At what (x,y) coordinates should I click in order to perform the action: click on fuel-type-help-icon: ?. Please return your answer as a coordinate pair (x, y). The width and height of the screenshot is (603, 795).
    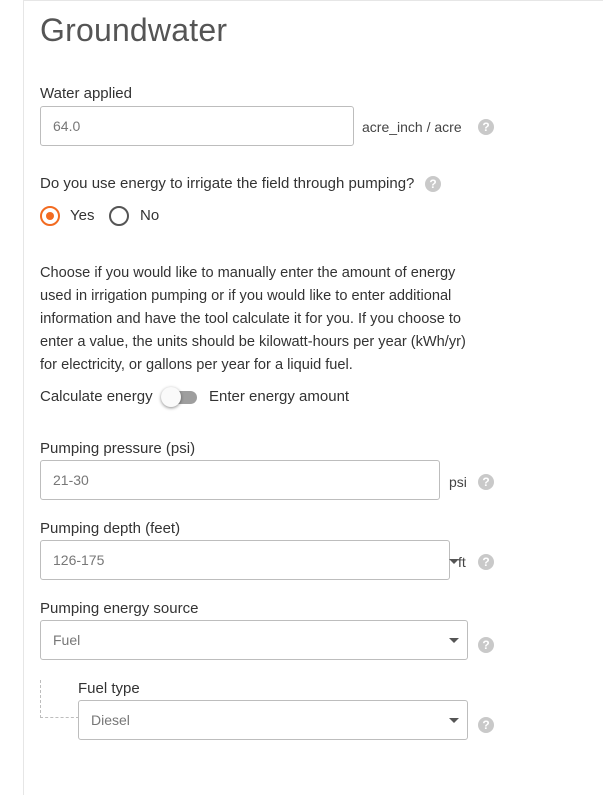
    Looking at the image, I should click on (486, 725).